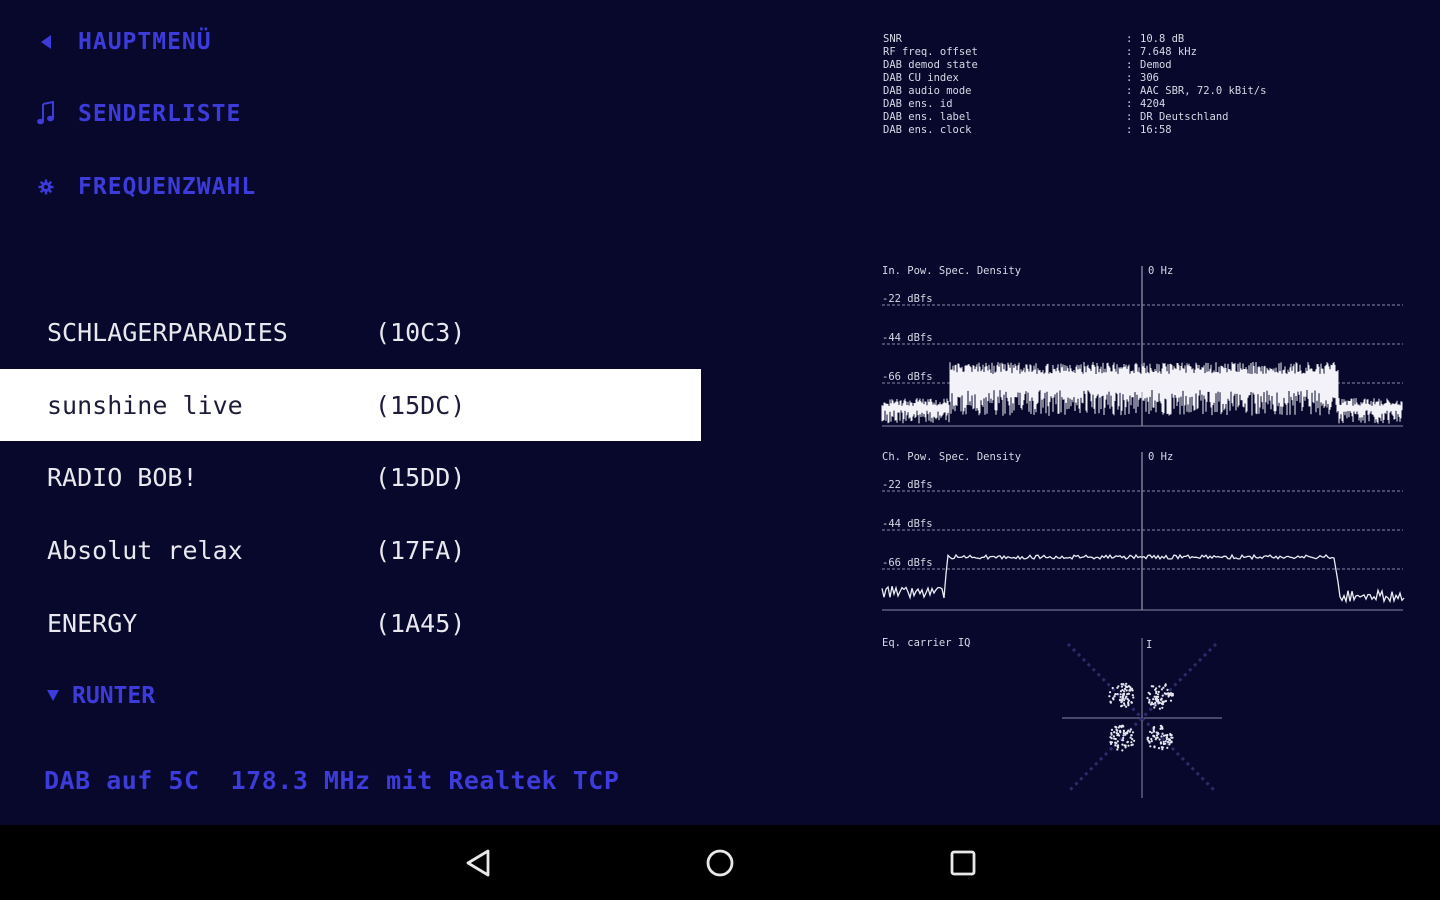 The height and width of the screenshot is (900, 1440). I want to click on triangle-down-icon, so click(53, 696).